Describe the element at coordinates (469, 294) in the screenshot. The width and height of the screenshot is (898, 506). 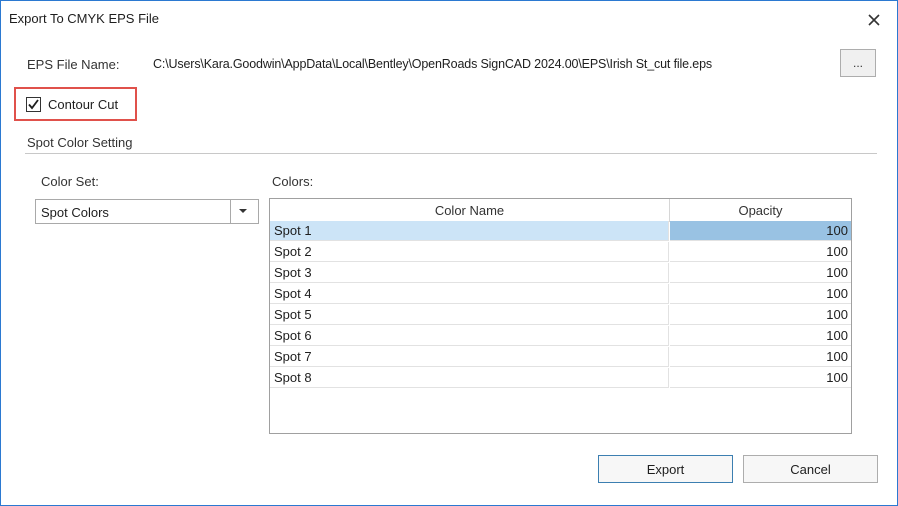
I see `color-name-cell: Spot 4` at that location.